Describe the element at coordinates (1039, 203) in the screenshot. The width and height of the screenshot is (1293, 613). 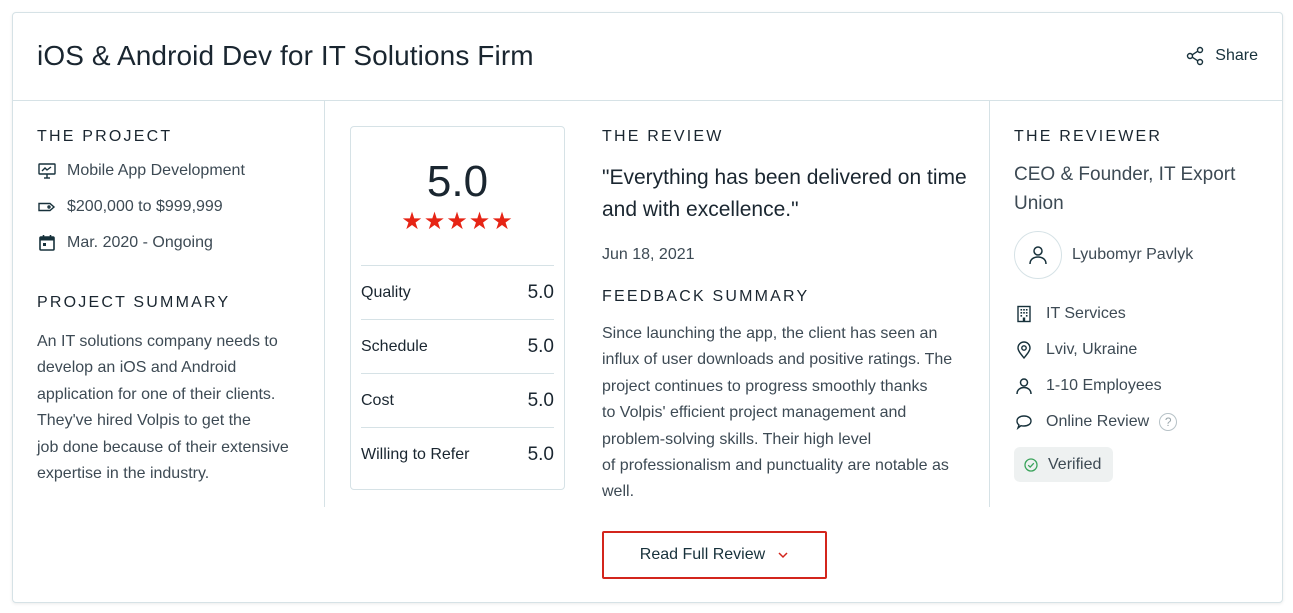
I see `reviewer-role-line: Union` at that location.